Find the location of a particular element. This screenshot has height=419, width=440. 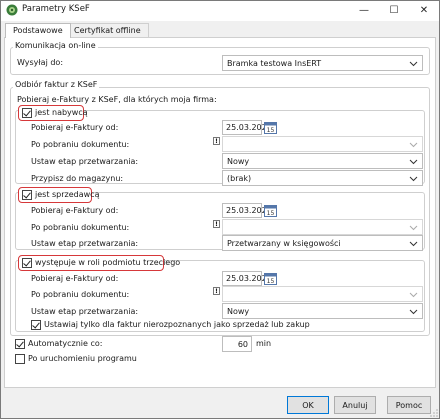

podmiot-trzeci-pobieraj-label: Pobieraj e-Faktury od: is located at coordinates (75, 278).